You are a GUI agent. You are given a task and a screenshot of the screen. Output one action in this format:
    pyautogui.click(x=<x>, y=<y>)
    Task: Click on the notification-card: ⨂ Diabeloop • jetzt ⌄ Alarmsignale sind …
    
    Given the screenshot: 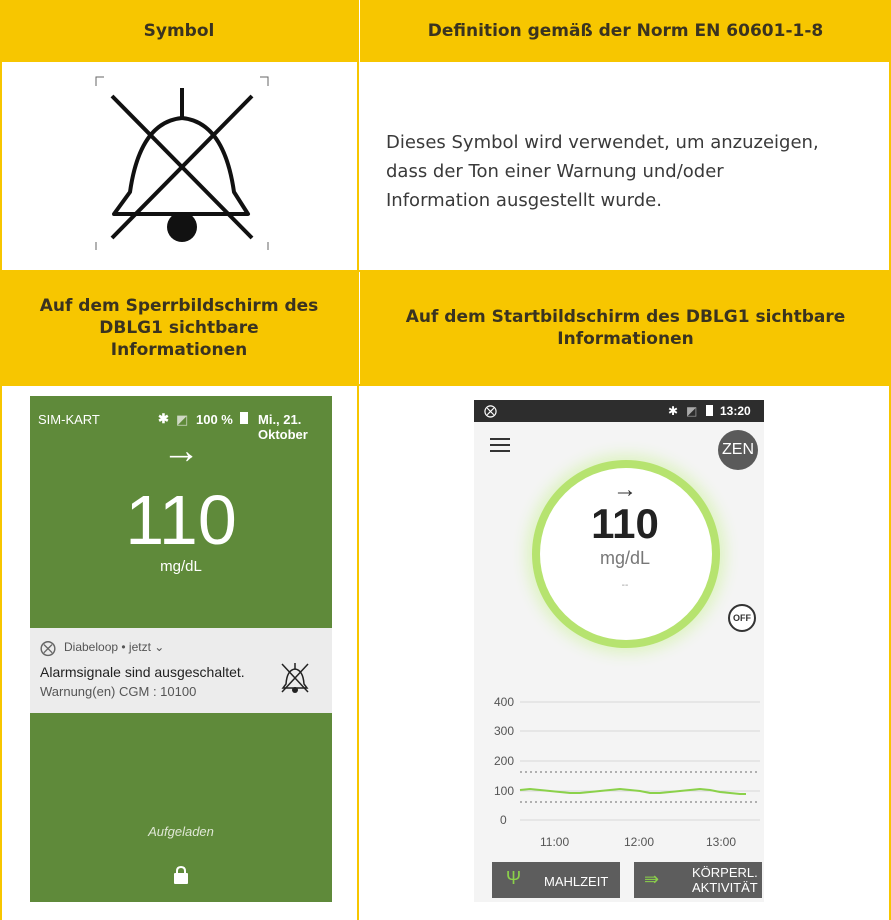 What is the action you would take?
    pyautogui.click(x=181, y=670)
    